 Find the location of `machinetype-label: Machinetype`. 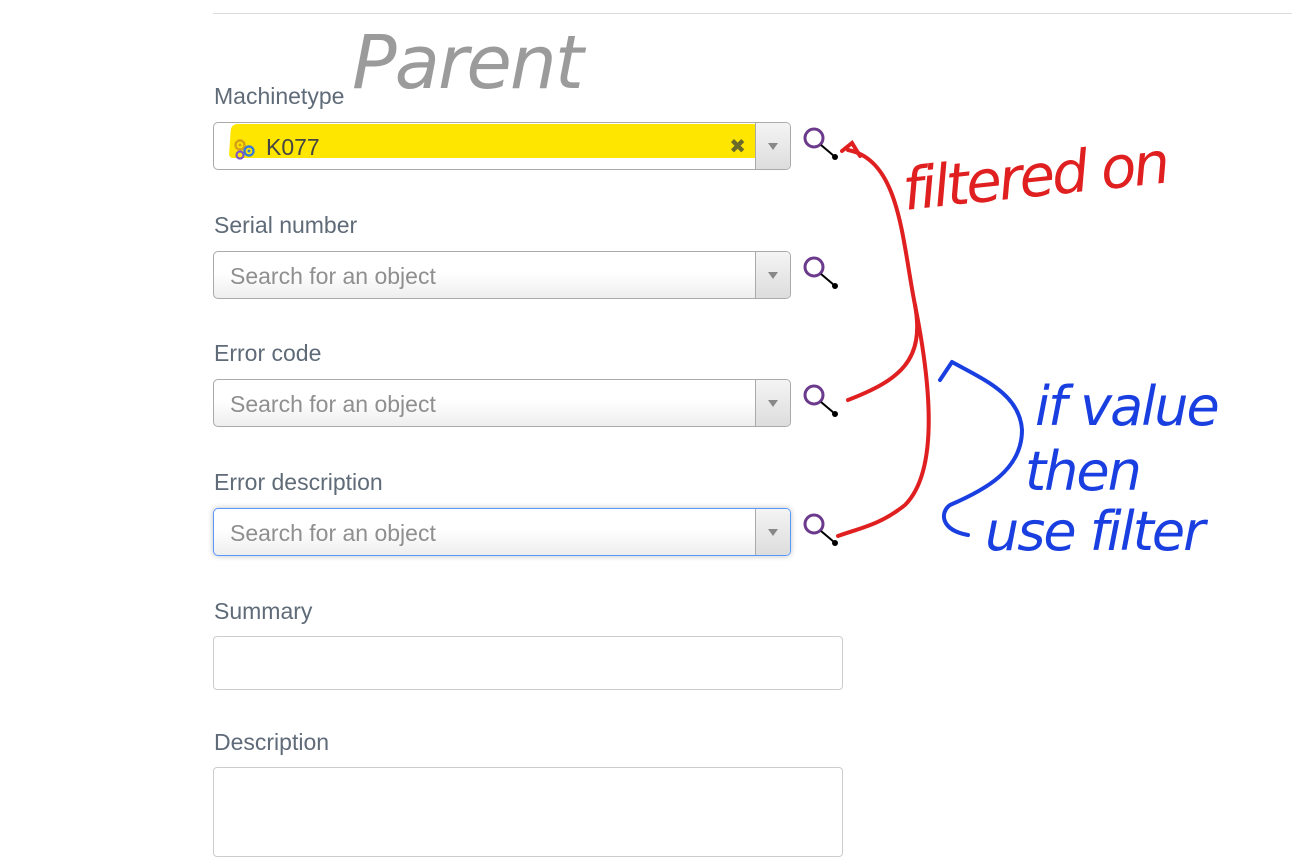

machinetype-label: Machinetype is located at coordinates (279, 96).